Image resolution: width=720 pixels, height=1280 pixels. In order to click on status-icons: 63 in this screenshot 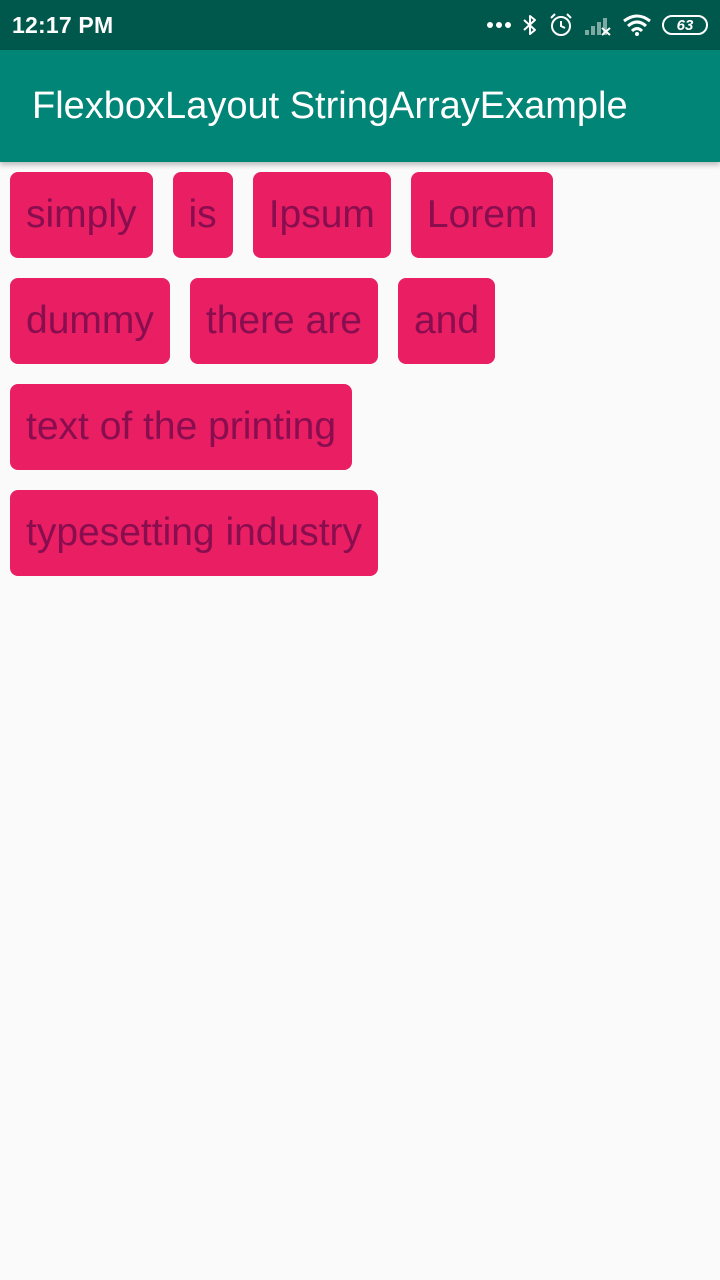, I will do `click(597, 25)`.